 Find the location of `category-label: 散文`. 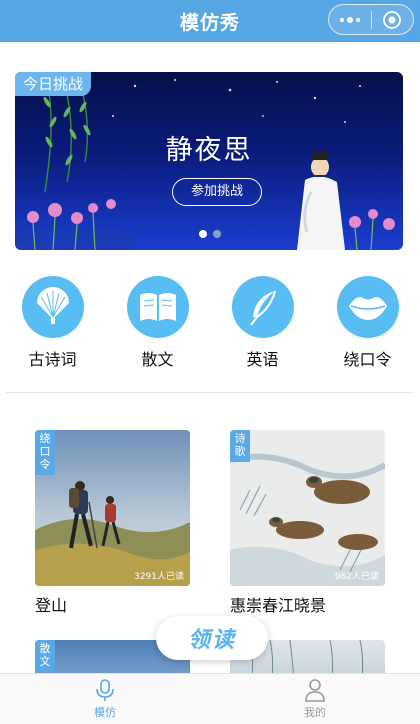

category-label: 散文 is located at coordinates (157, 359).